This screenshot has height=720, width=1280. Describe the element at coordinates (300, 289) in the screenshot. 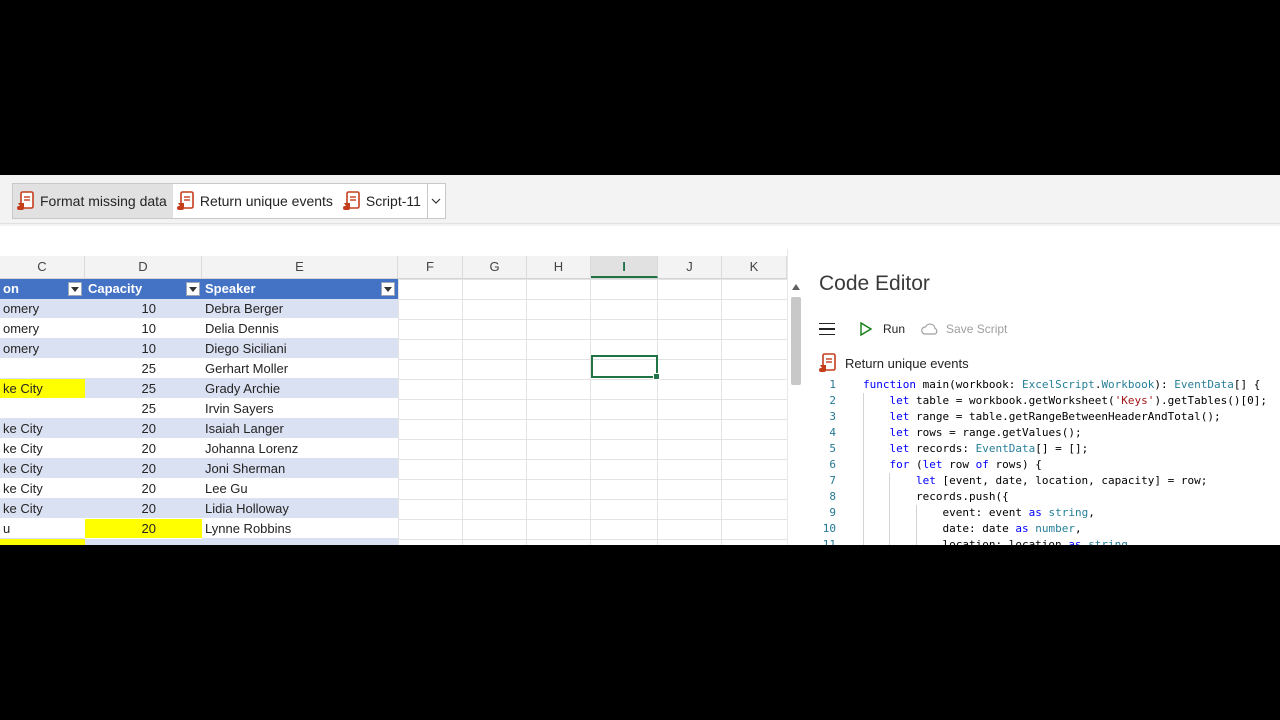

I see `table-header-speaker: Speaker` at that location.